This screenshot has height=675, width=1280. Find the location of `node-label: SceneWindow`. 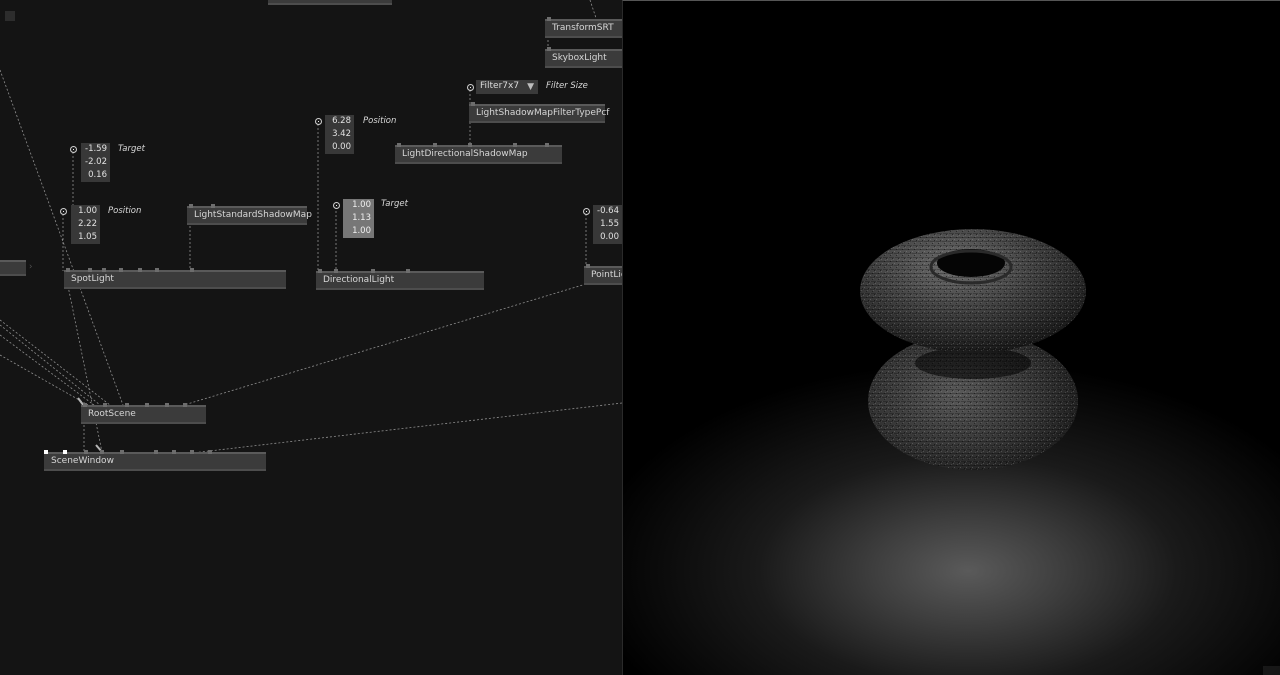

node-label: SceneWindow is located at coordinates (82, 461).